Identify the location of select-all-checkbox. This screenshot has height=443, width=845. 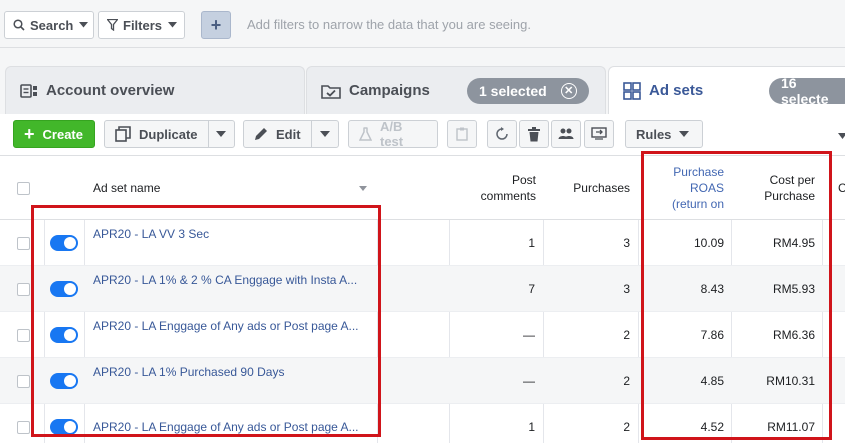
(23, 188).